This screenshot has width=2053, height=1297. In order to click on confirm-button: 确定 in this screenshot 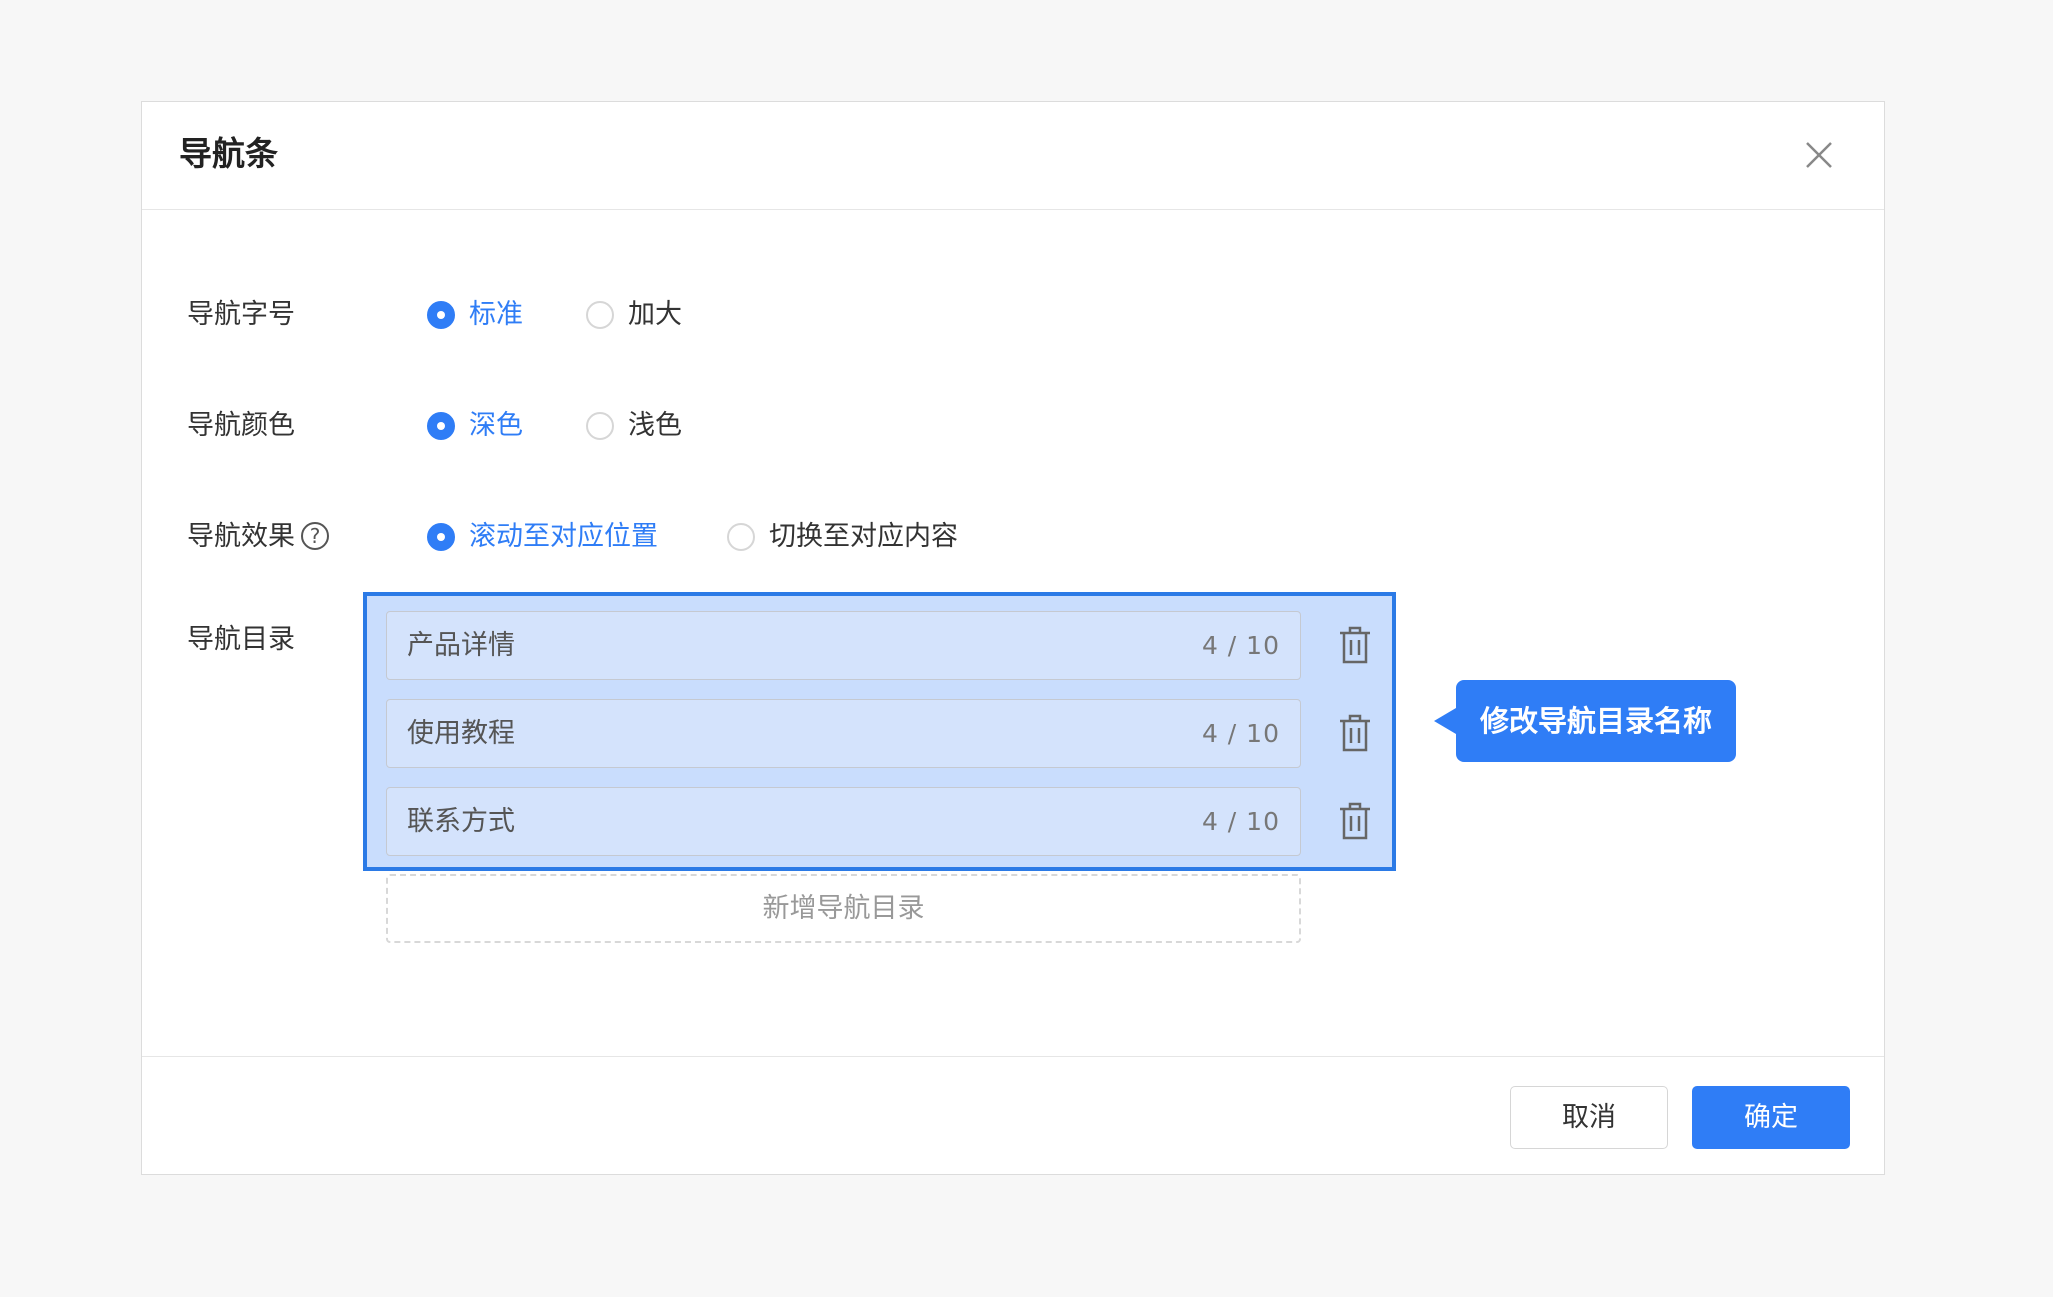, I will do `click(1771, 1117)`.